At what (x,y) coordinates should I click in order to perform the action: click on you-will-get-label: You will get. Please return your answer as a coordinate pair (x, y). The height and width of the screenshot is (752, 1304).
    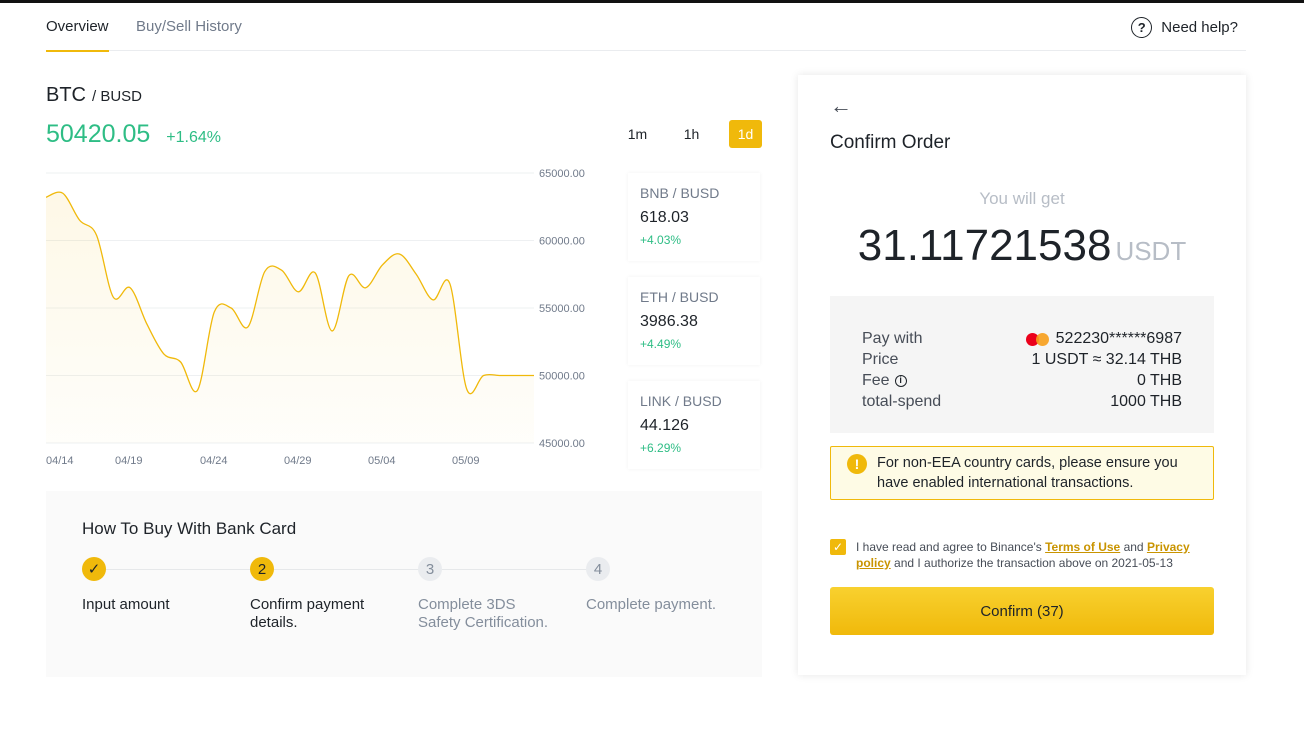
    Looking at the image, I should click on (1022, 198).